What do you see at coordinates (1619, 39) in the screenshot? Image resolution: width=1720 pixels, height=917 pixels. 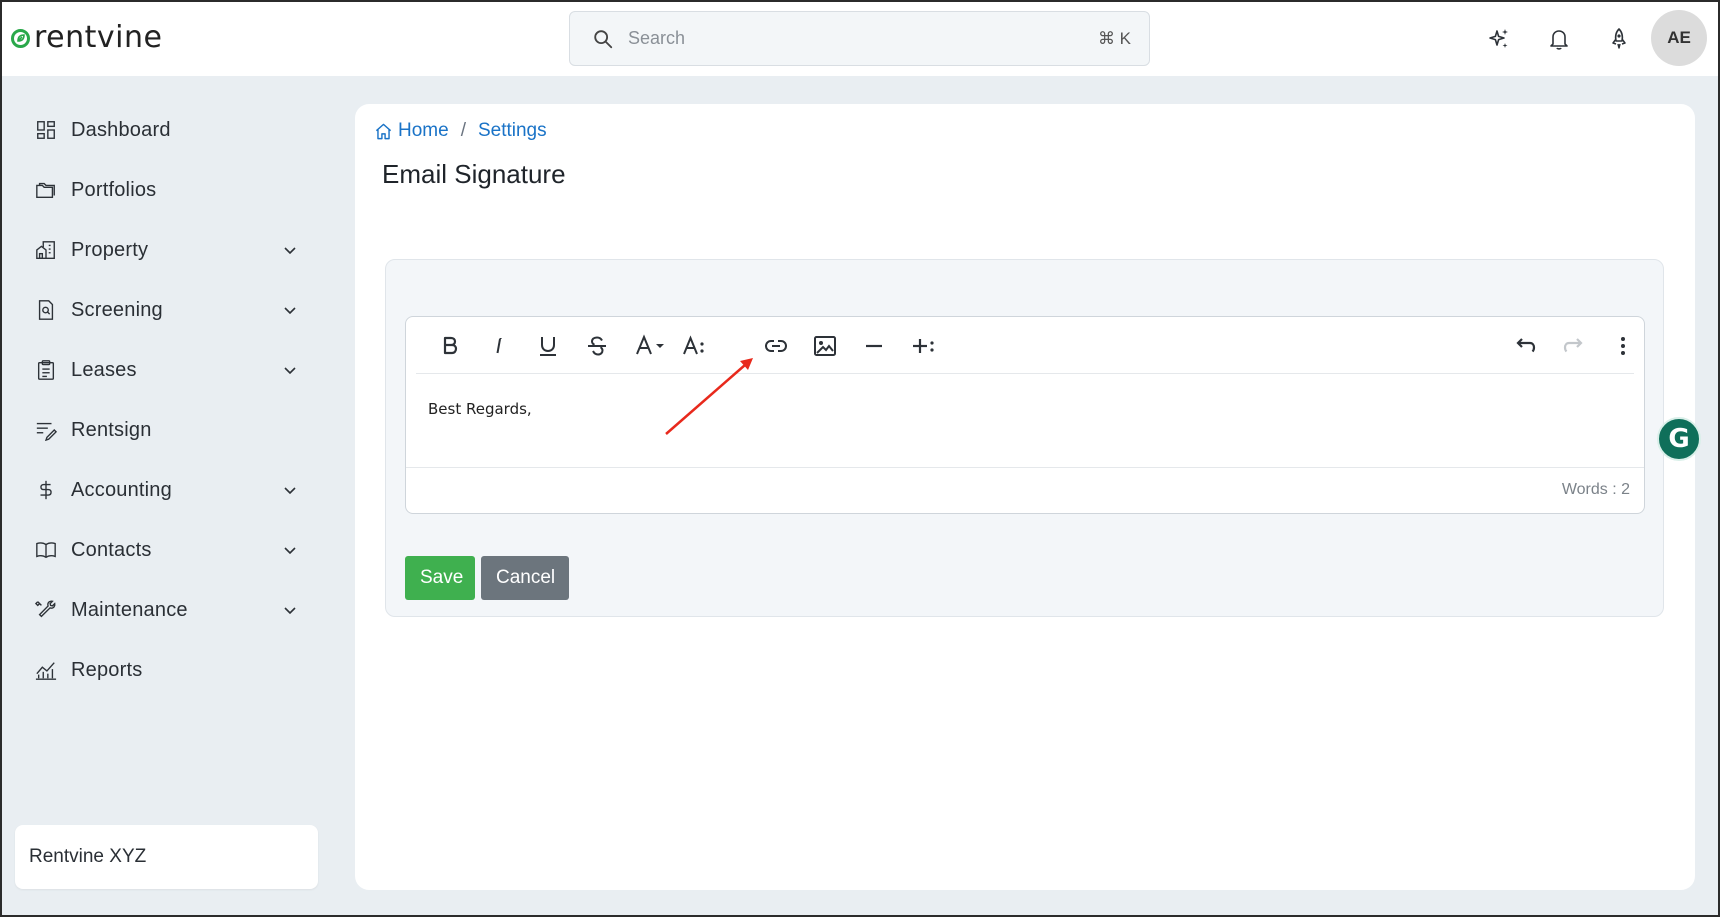 I see `rocket-icon` at bounding box center [1619, 39].